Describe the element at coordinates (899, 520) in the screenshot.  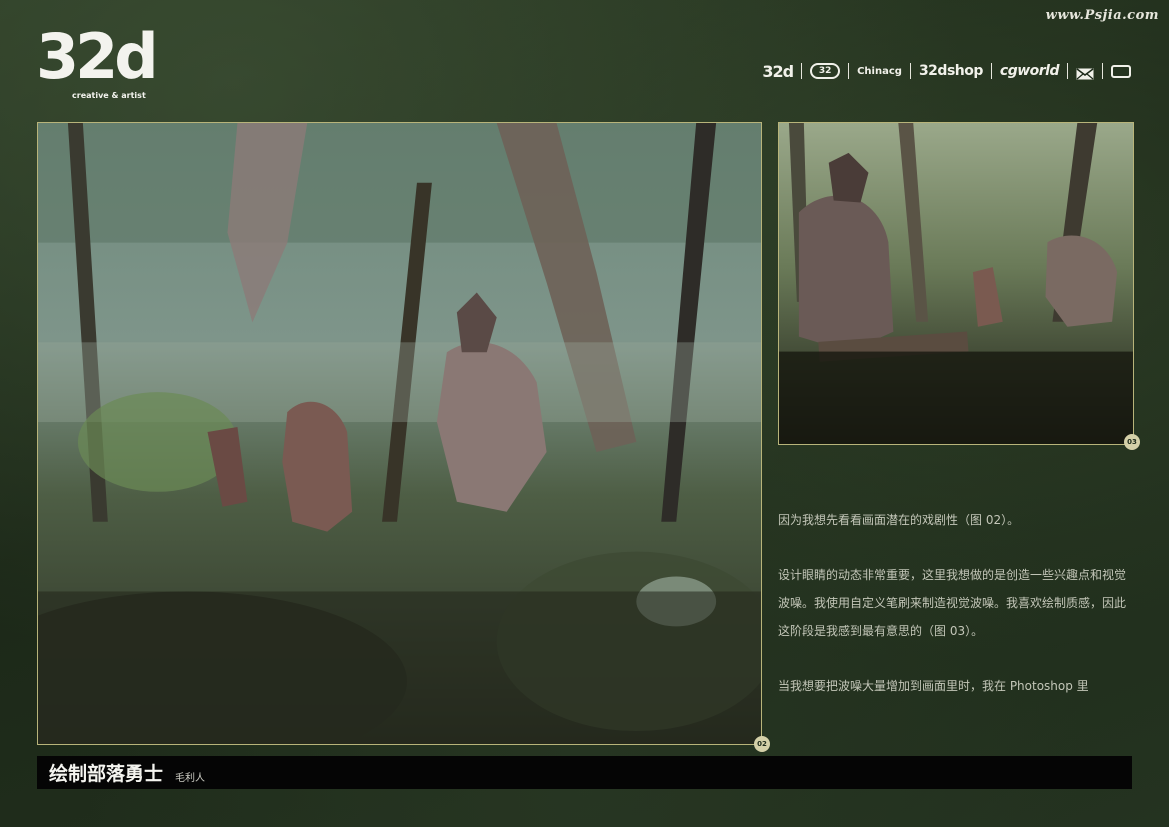
I see `paragraph: 因为我想先看看画面潜在的戏剧性（图 02）。` at that location.